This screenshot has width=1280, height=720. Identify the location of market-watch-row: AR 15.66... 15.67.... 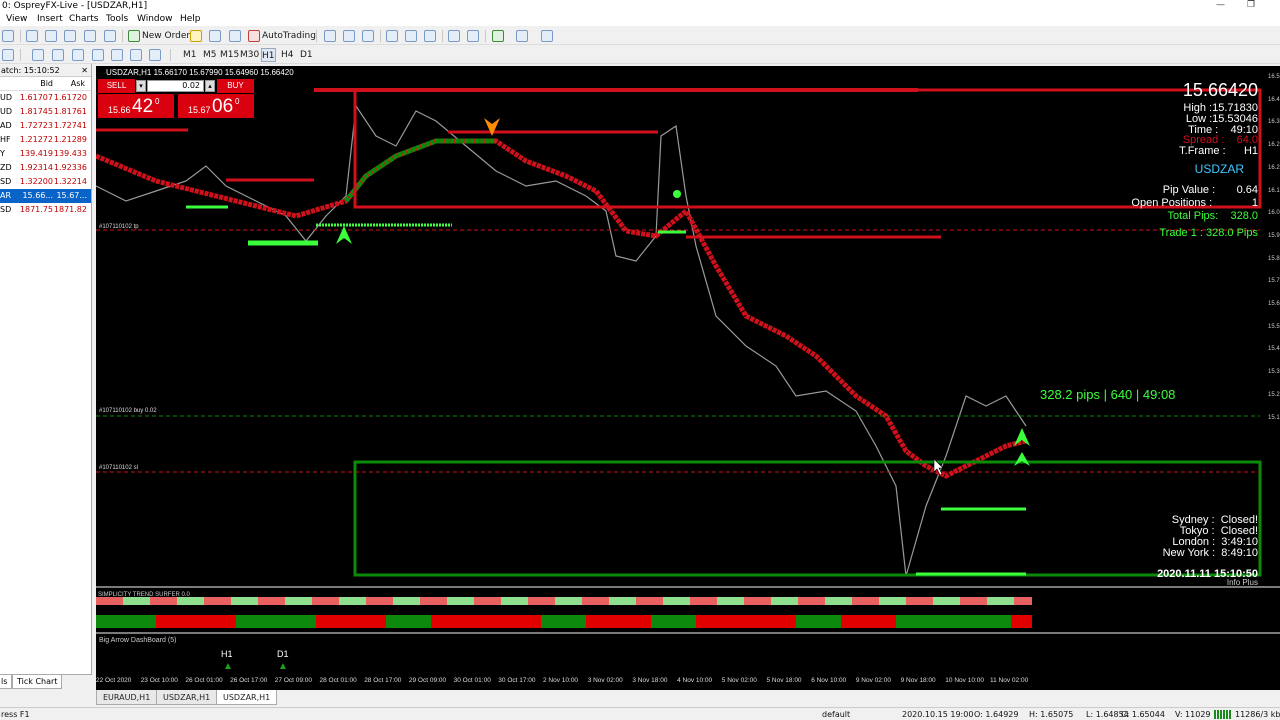
(45, 196).